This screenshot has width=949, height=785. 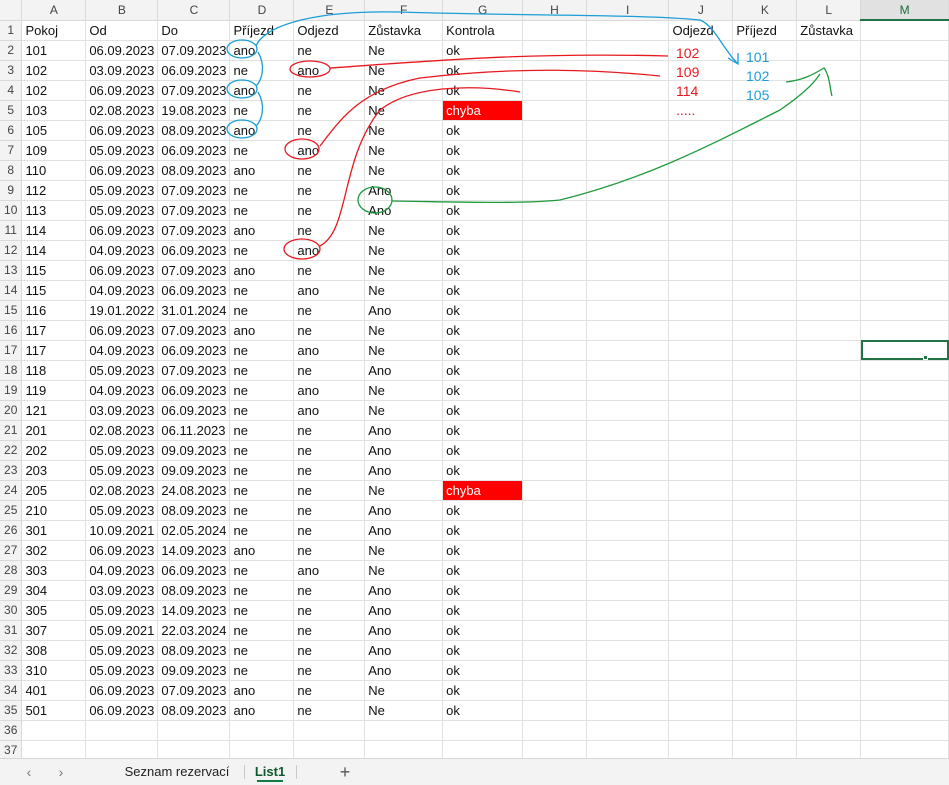 What do you see at coordinates (628, 410) in the screenshot?
I see `cell-i20` at bounding box center [628, 410].